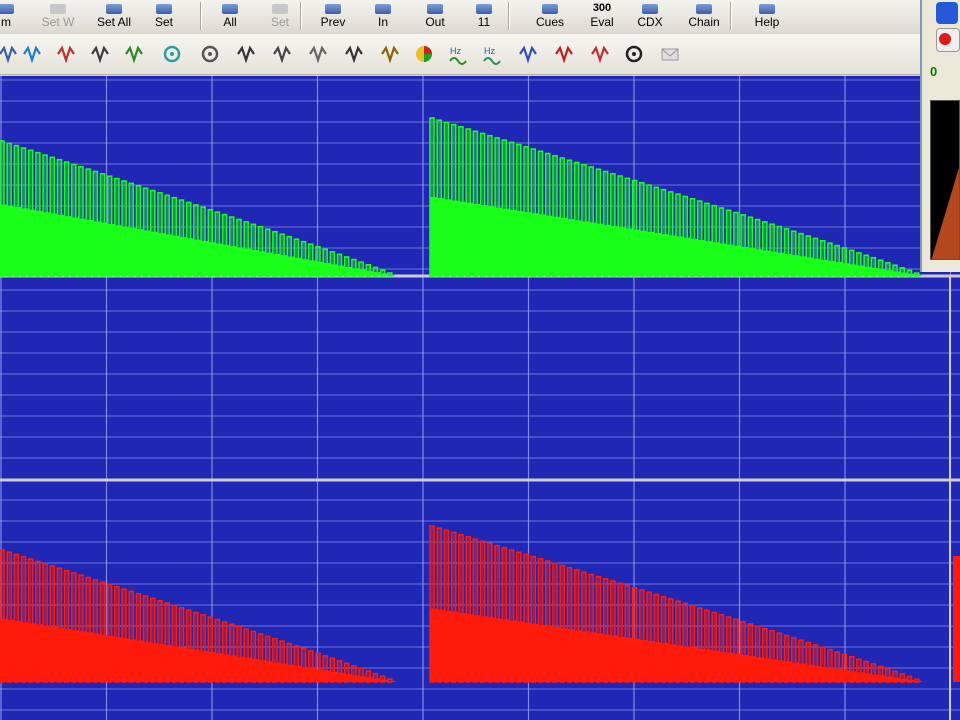 The image size is (960, 720). I want to click on toolbar-button-m: m, so click(10, 16).